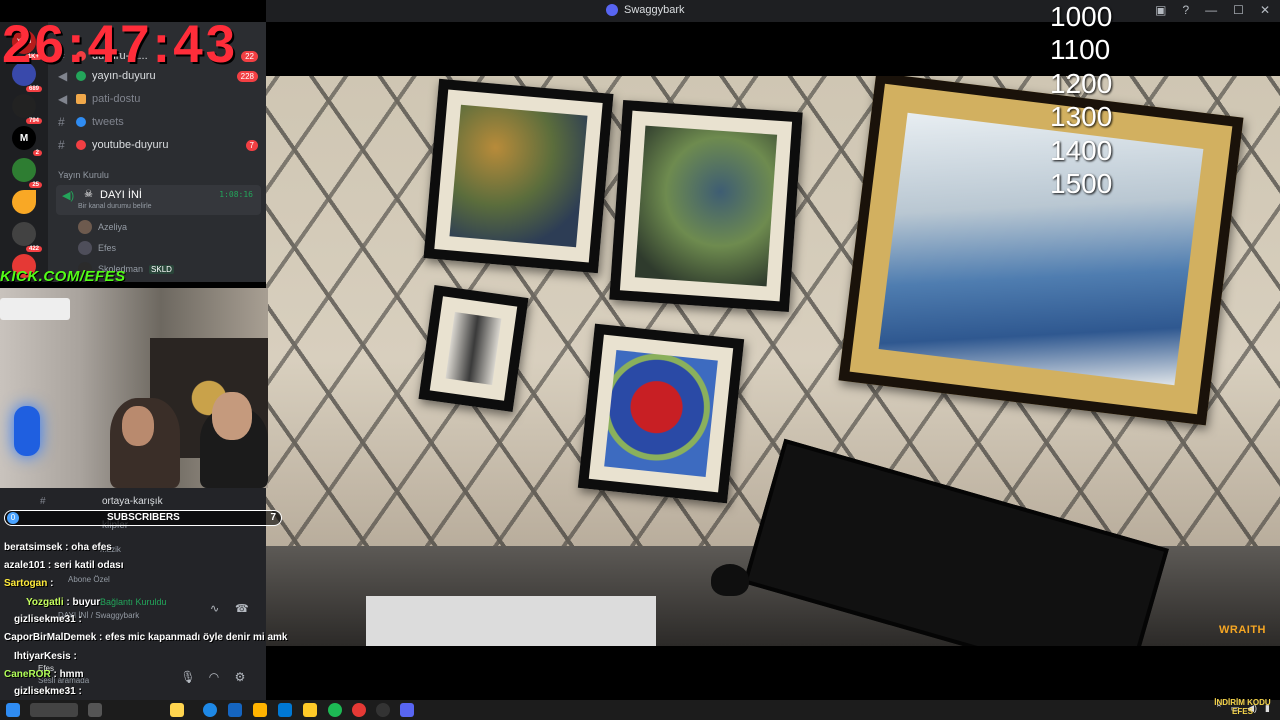 The image size is (1280, 720). I want to click on voice-member: Azeliya, so click(102, 227).